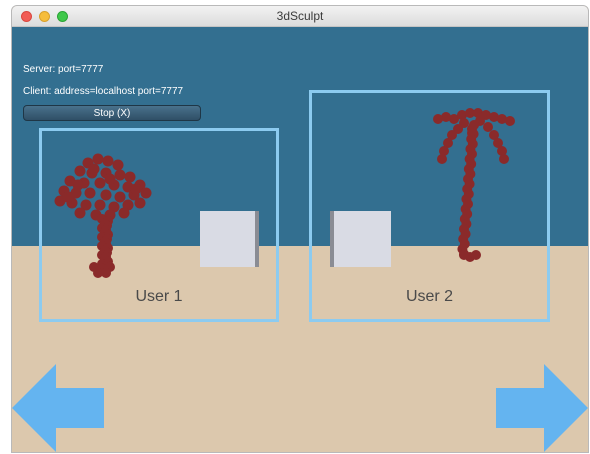 The height and width of the screenshot is (454, 590). What do you see at coordinates (542, 408) in the screenshot?
I see `right-arrow-icon` at bounding box center [542, 408].